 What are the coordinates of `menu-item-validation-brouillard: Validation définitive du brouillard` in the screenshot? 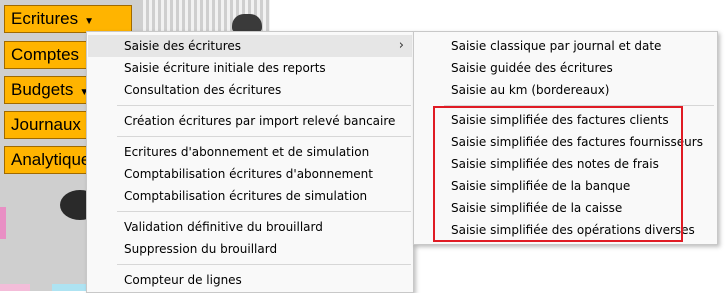 It's located at (250, 227).